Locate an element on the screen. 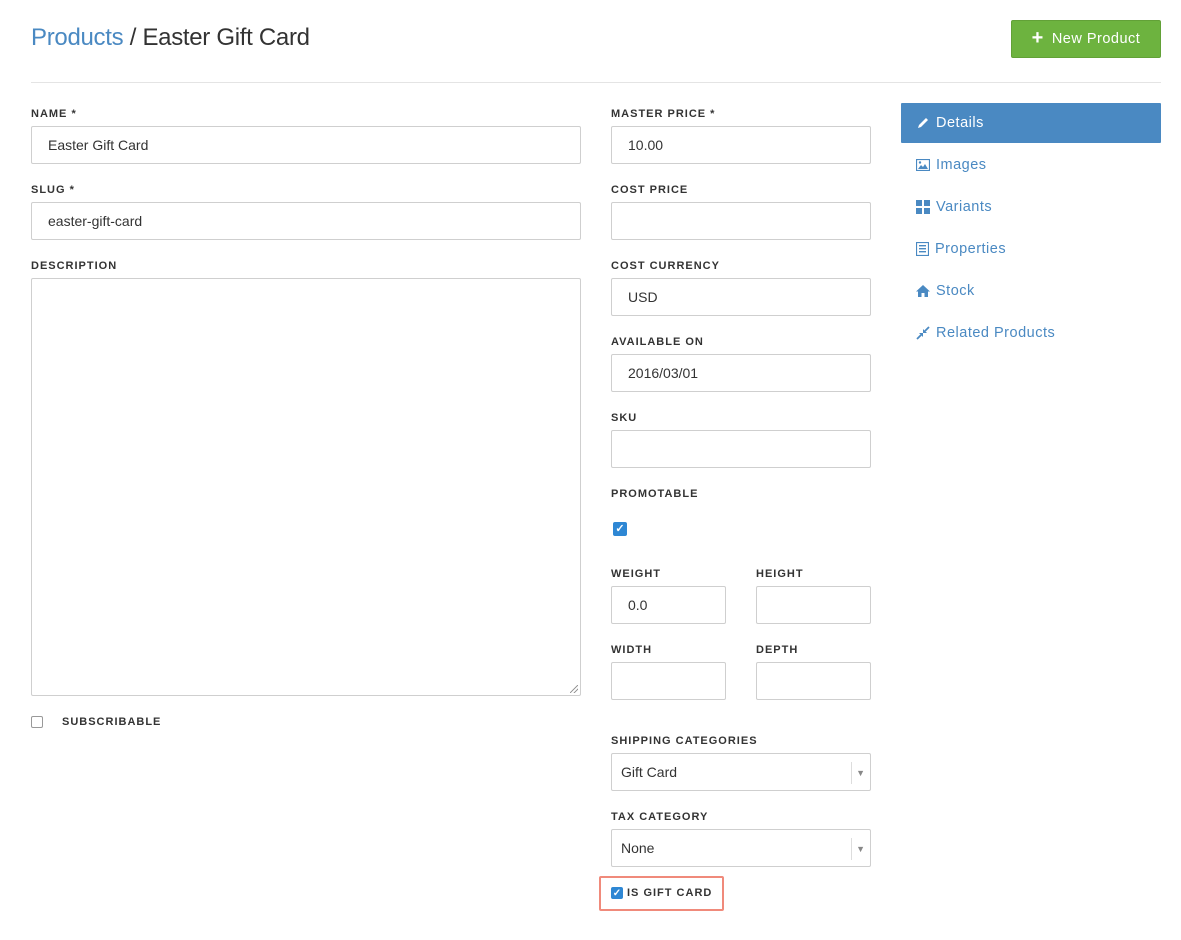  shipping-categories-value: Gift Card is located at coordinates (649, 772).